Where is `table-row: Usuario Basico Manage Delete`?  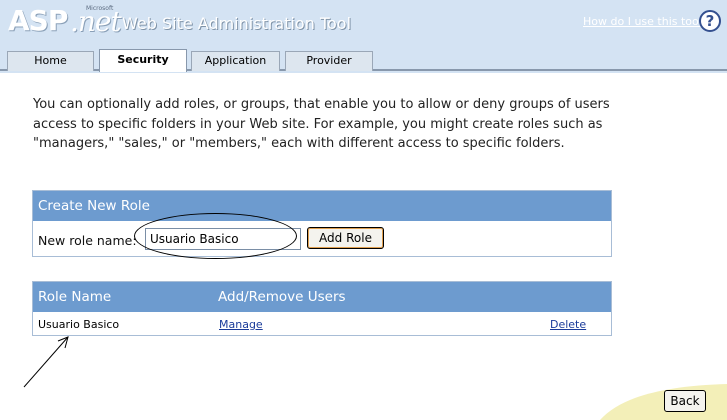
table-row: Usuario Basico Manage Delete is located at coordinates (322, 323).